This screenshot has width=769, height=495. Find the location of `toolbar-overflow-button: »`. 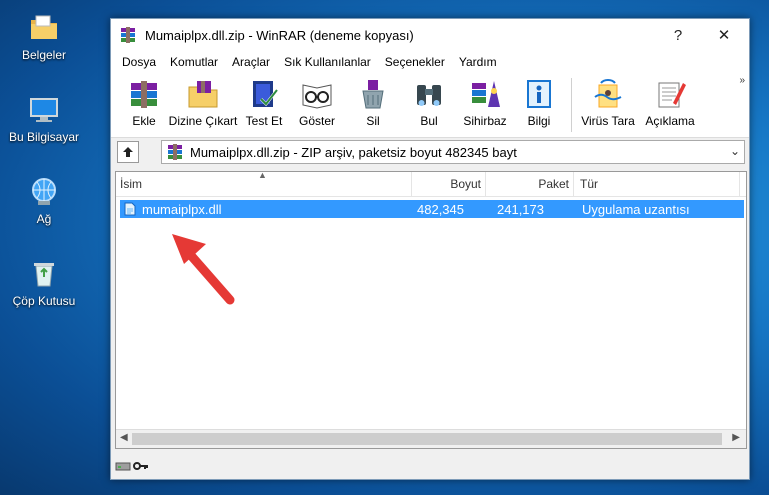

toolbar-overflow-button: » is located at coordinates (742, 80).